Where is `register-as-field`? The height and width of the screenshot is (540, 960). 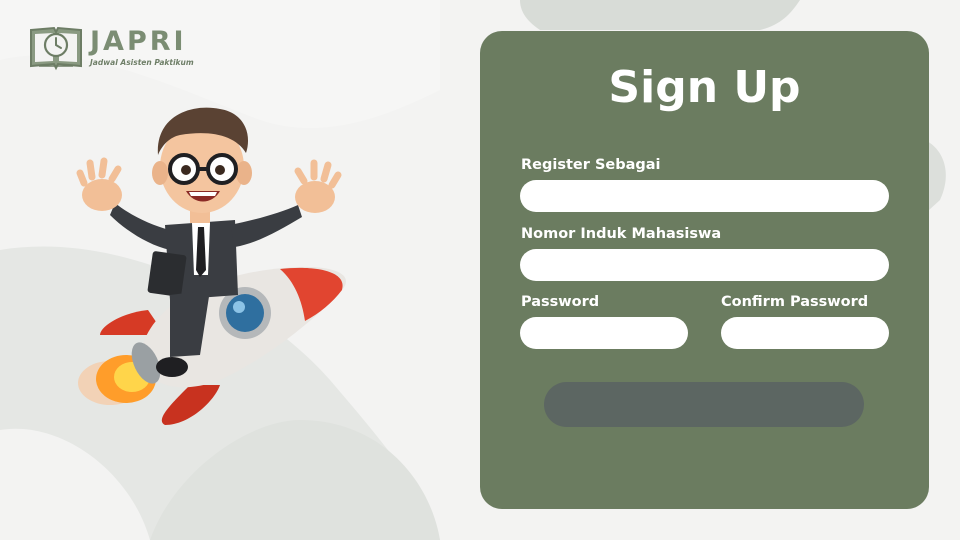 register-as-field is located at coordinates (704, 196).